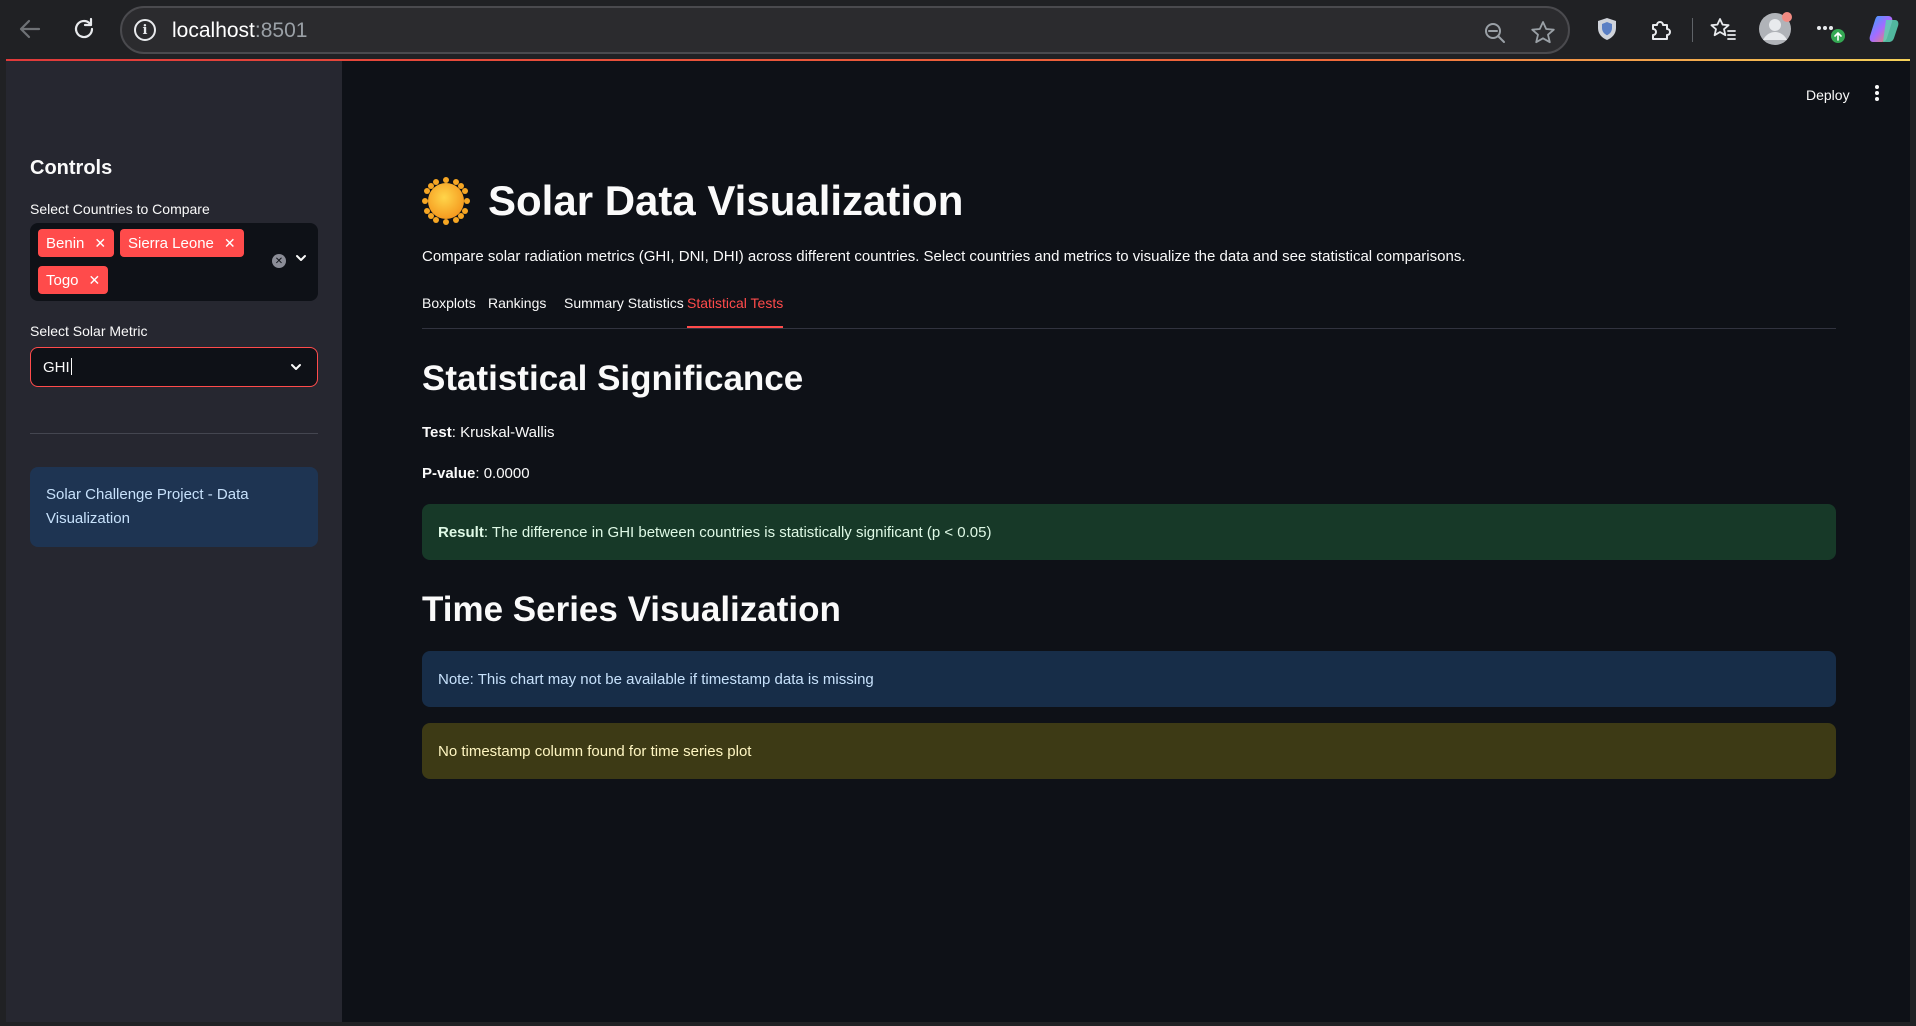  Describe the element at coordinates (174, 367) in the screenshot. I see `metric-select: GHI` at that location.